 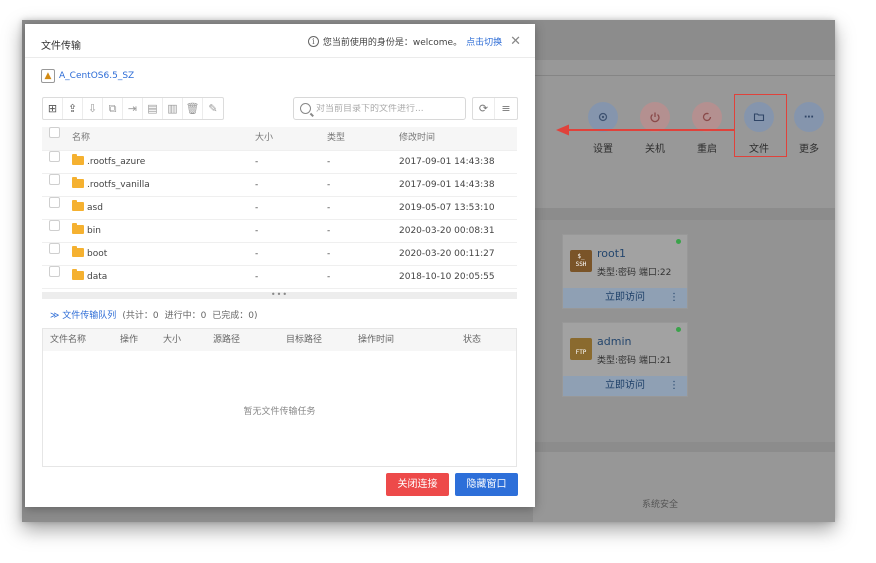 What do you see at coordinates (94, 231) in the screenshot?
I see `file-name-text: bin` at bounding box center [94, 231].